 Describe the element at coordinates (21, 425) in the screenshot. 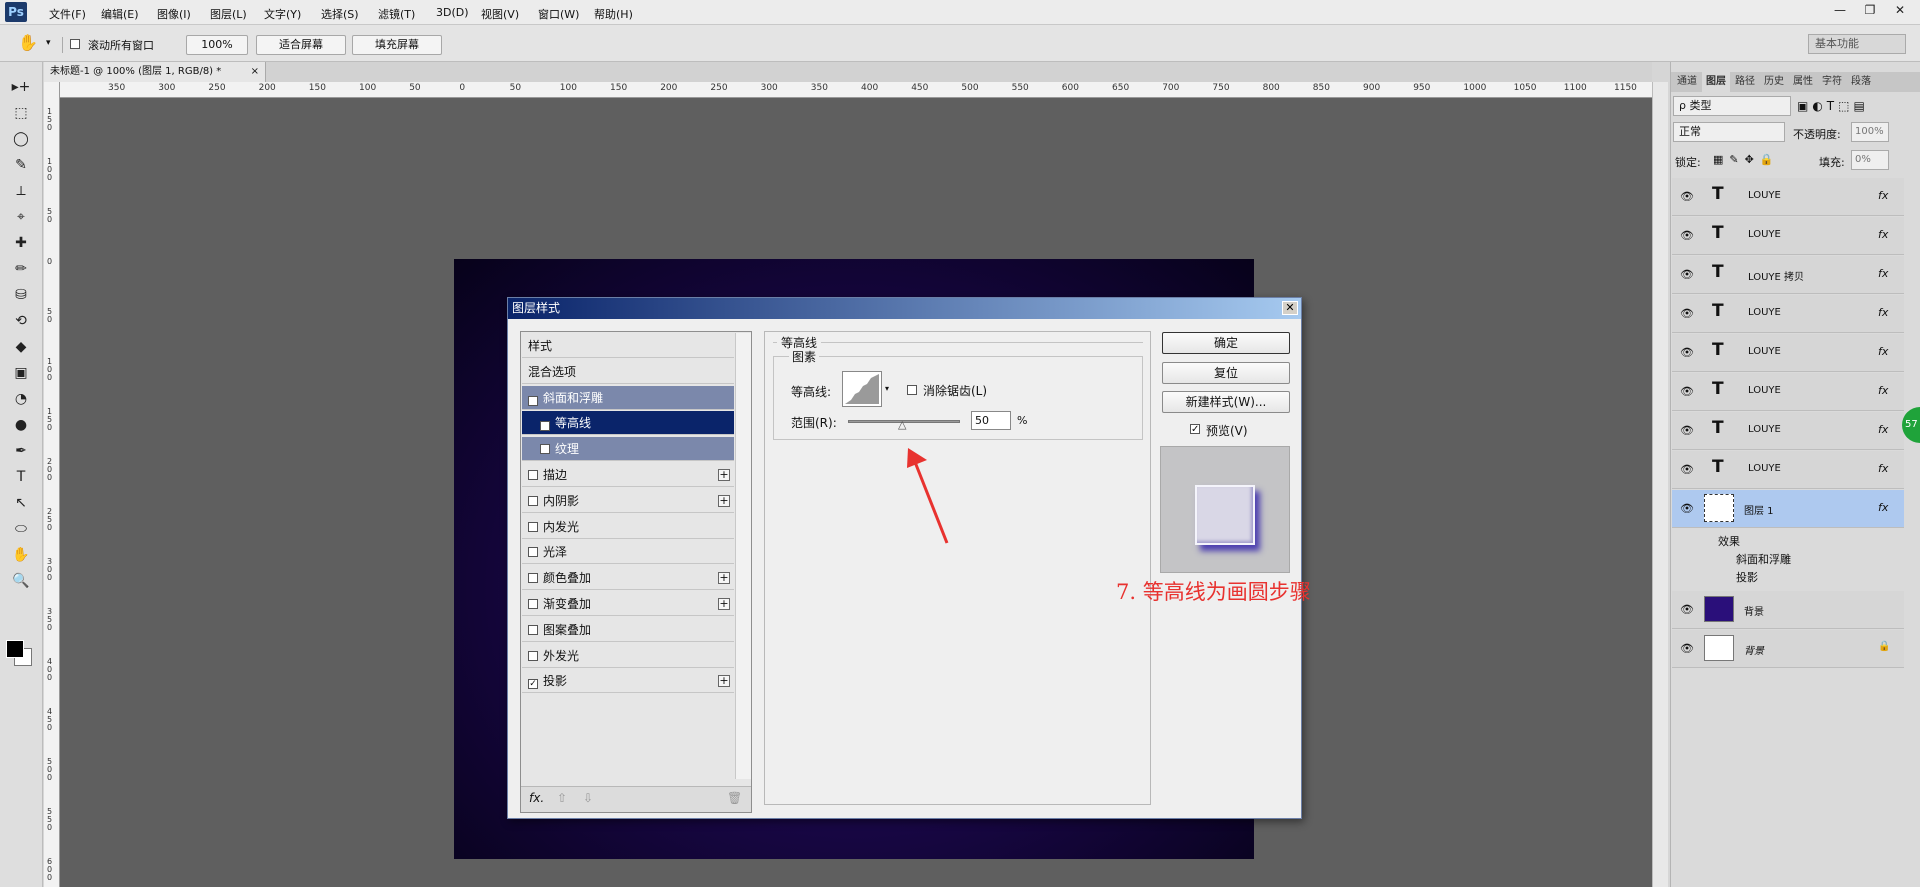

I see `tool-icon: ●` at that location.